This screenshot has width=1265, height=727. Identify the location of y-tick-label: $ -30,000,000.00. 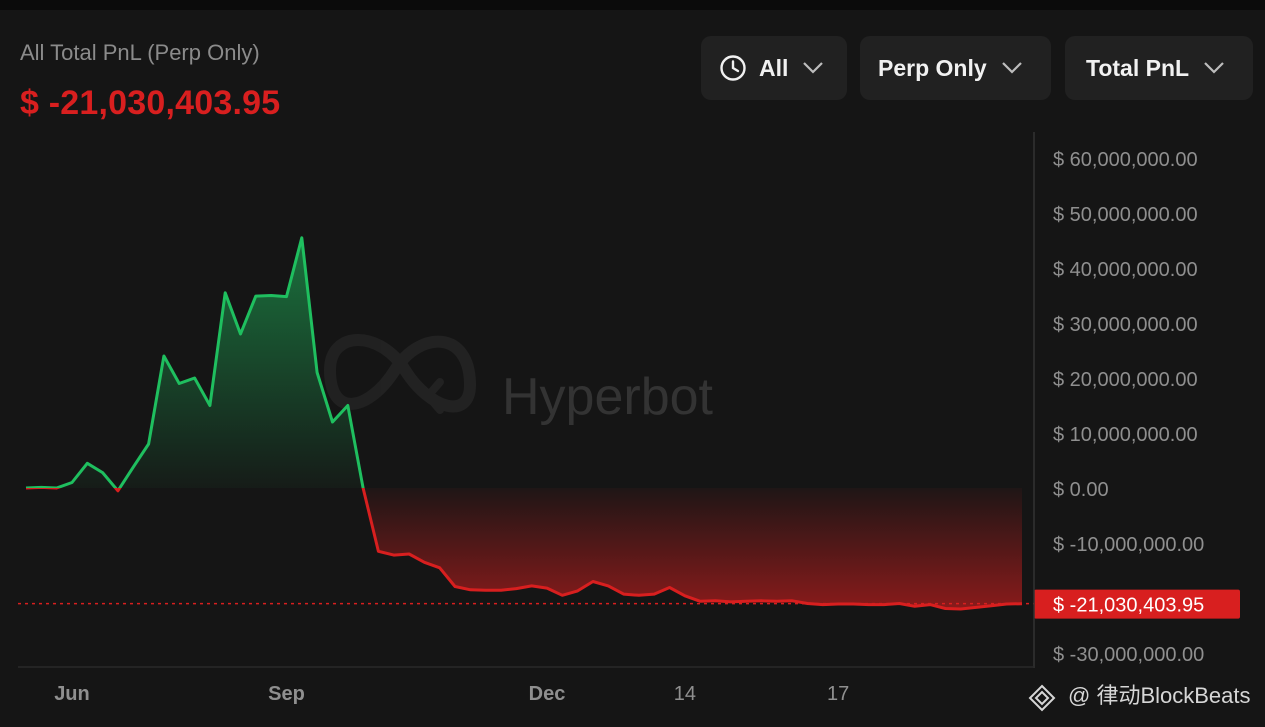
(1128, 655).